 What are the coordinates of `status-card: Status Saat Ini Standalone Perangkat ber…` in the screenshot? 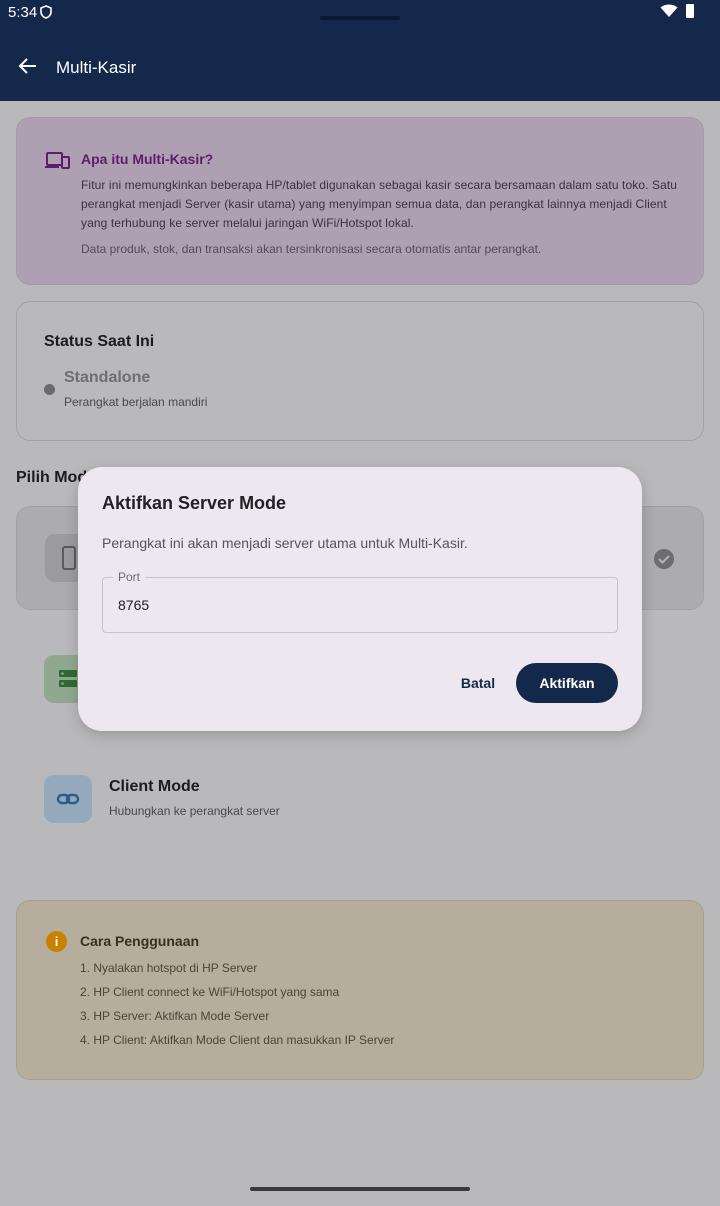 It's located at (360, 371).